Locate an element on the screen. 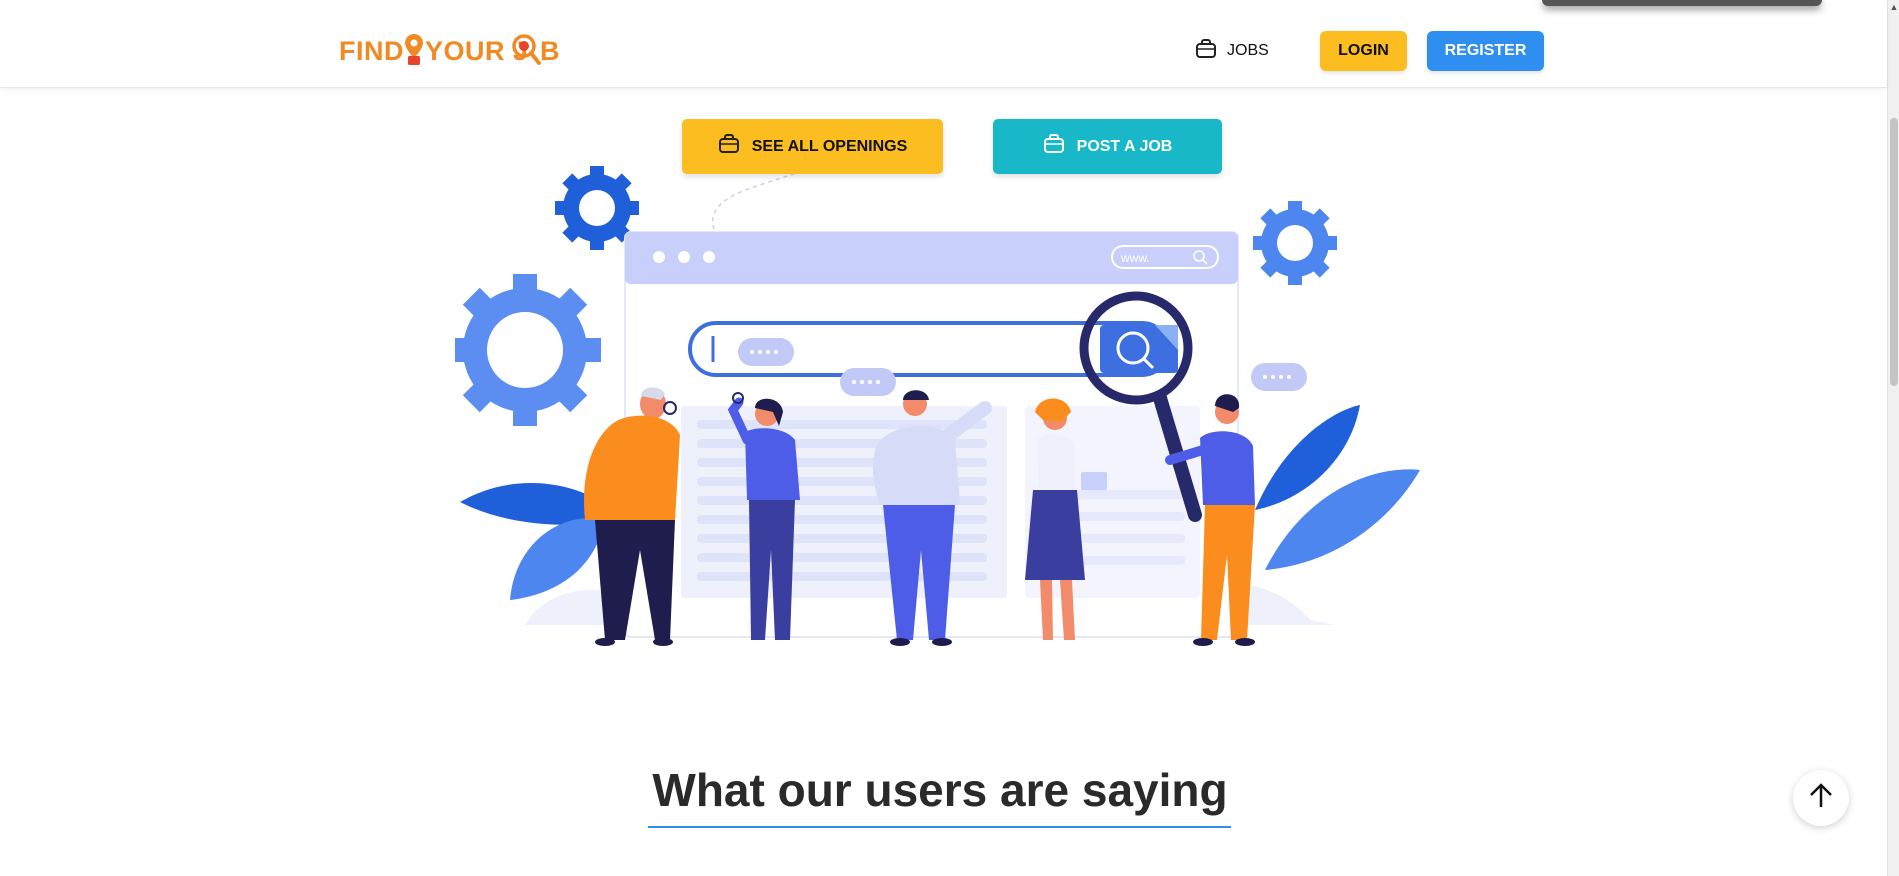 The width and height of the screenshot is (1899, 876). svg-text: FIND is located at coordinates (371, 51).